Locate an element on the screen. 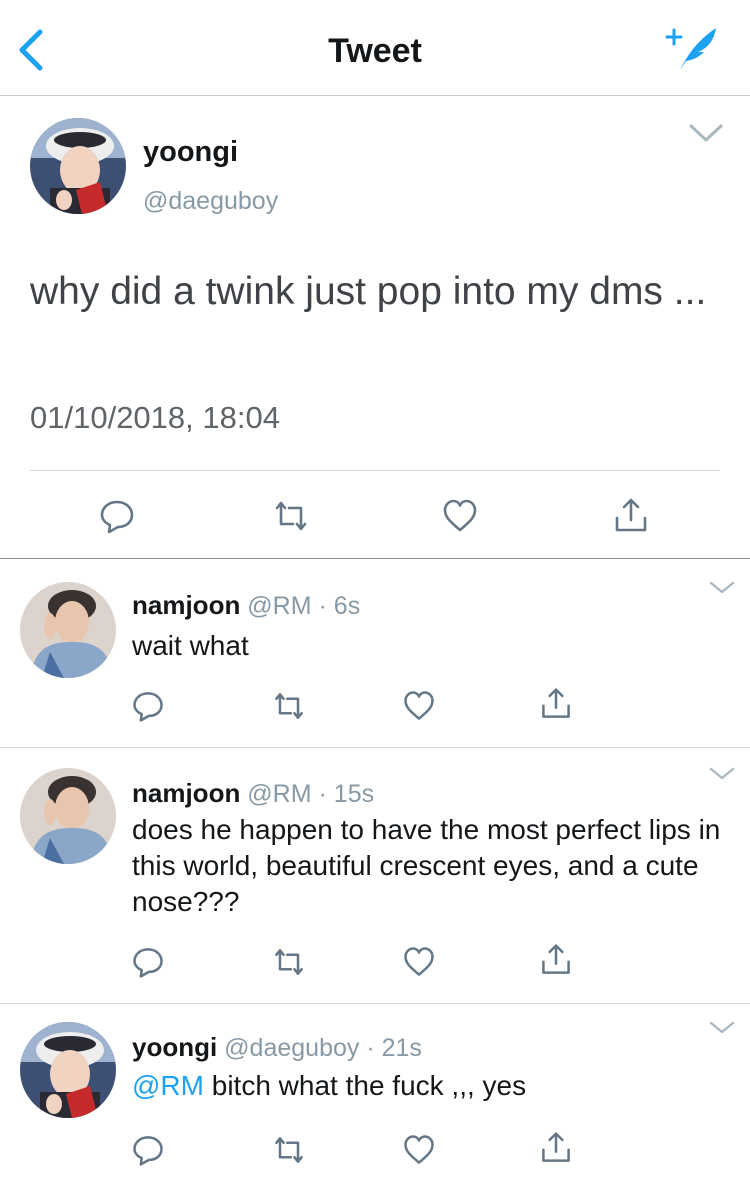 The image size is (750, 1185). divider is located at coordinates (375, 470).